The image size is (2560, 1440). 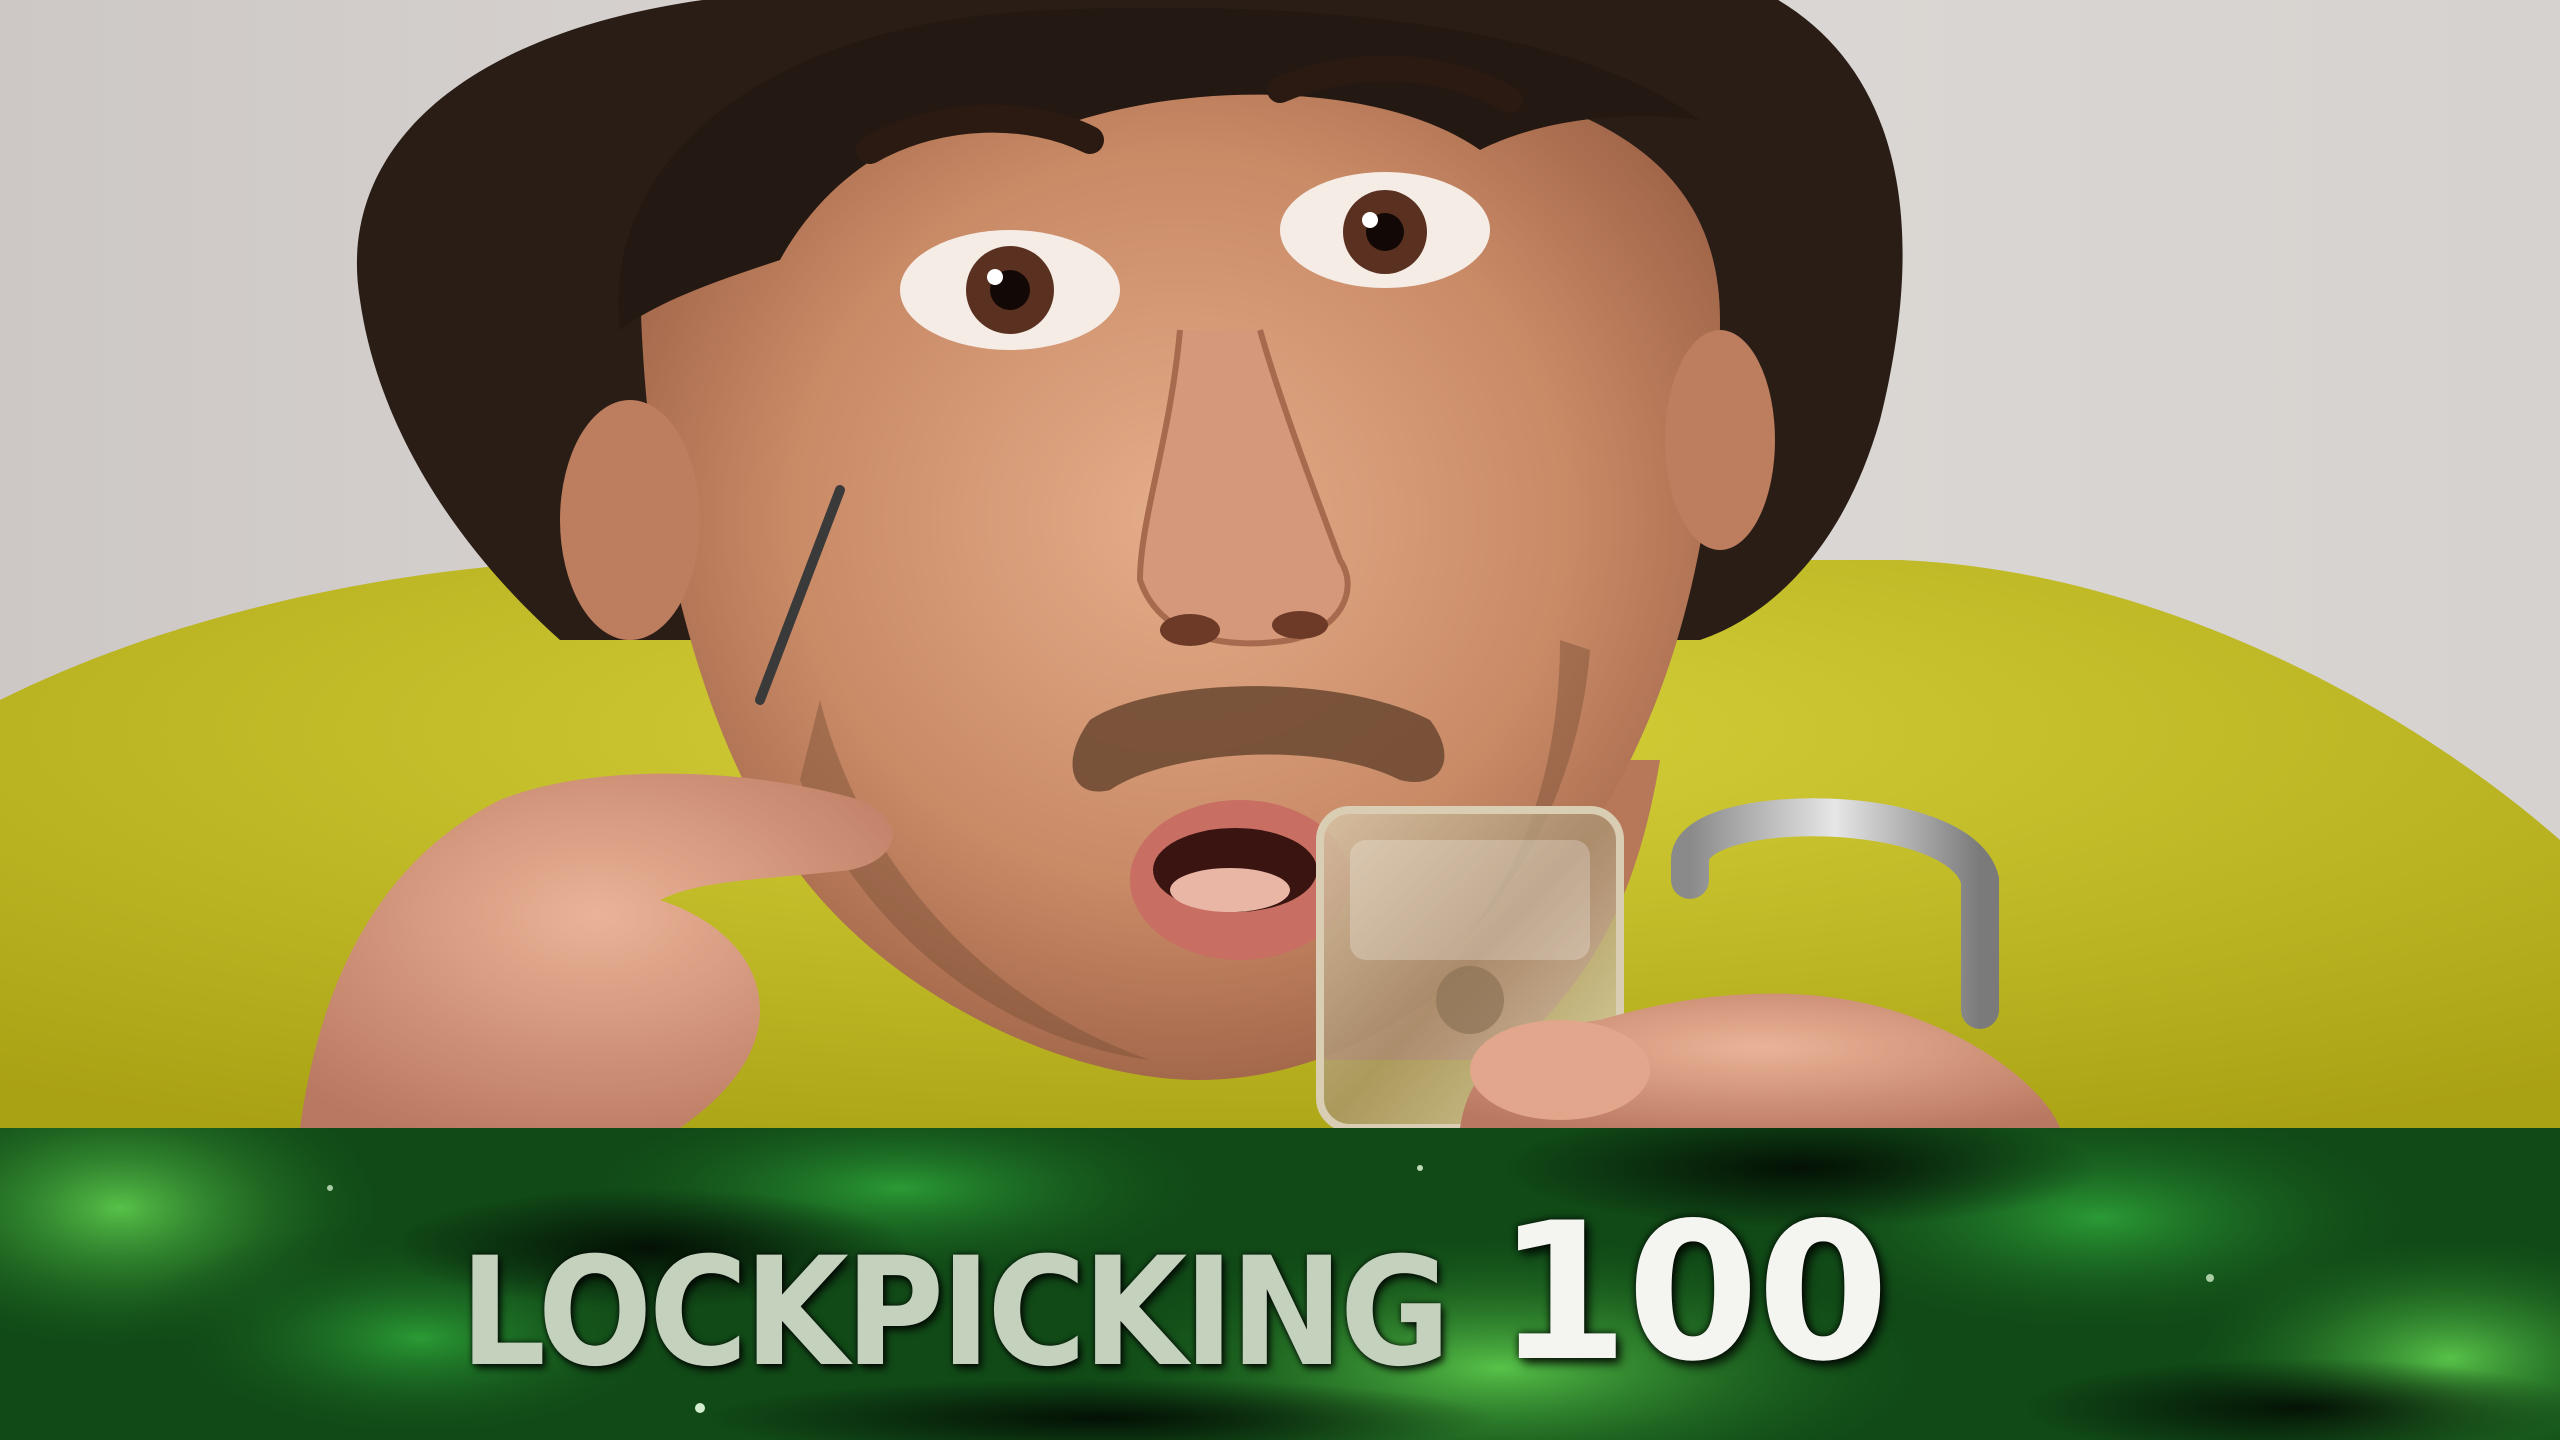 What do you see at coordinates (955, 1313) in the screenshot?
I see `skill-name: LOCKPICKING` at bounding box center [955, 1313].